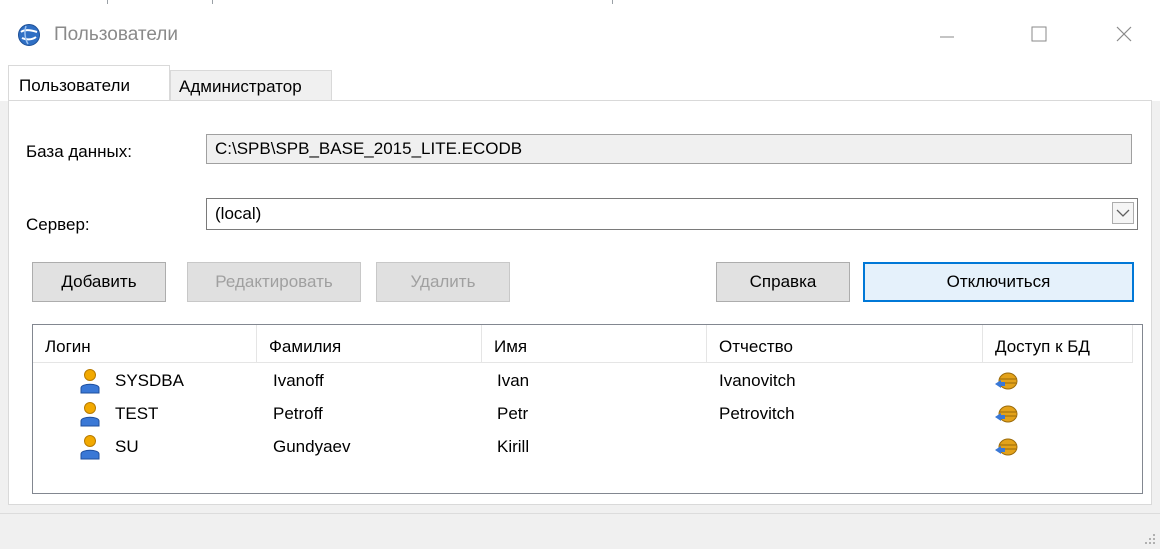 This screenshot has height=549, width=1160. Describe the element at coordinates (251, 85) in the screenshot. I see `tab-administrator: Администратор` at that location.